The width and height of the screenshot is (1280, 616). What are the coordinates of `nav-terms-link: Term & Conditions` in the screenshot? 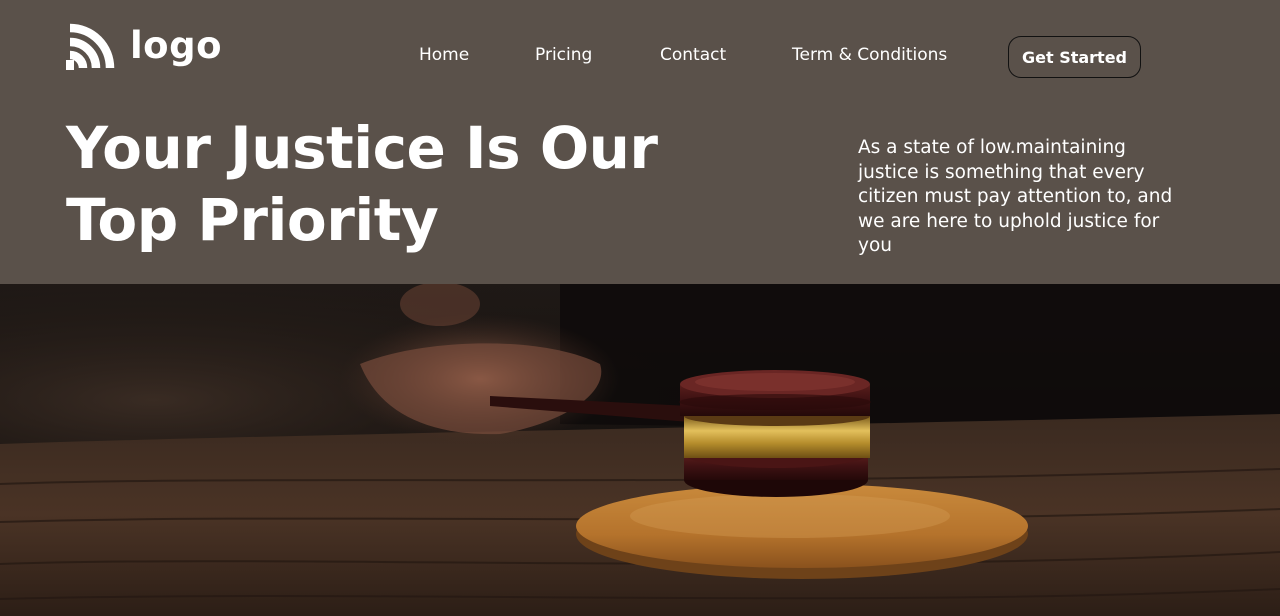 It's located at (869, 55).